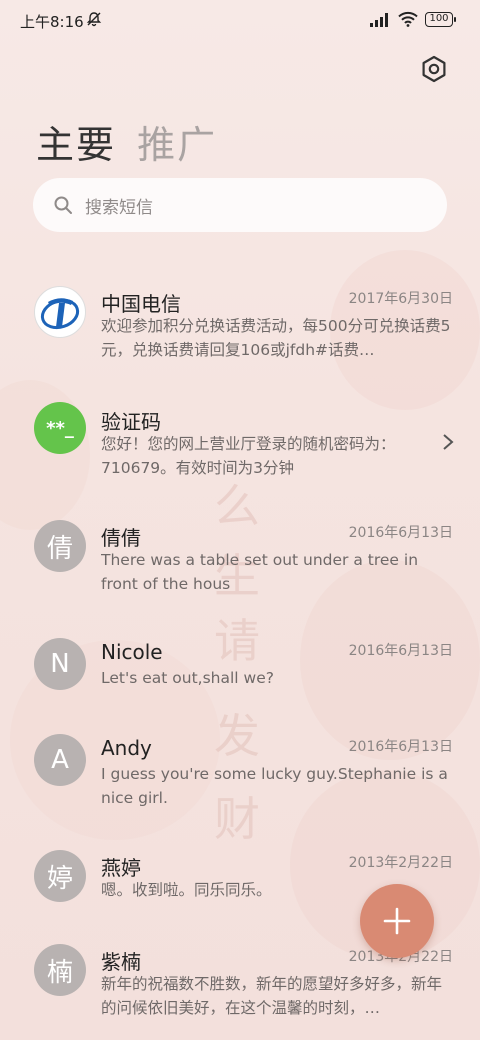  Describe the element at coordinates (240, 205) in the screenshot. I see `search-bar: 搜索短信` at that location.